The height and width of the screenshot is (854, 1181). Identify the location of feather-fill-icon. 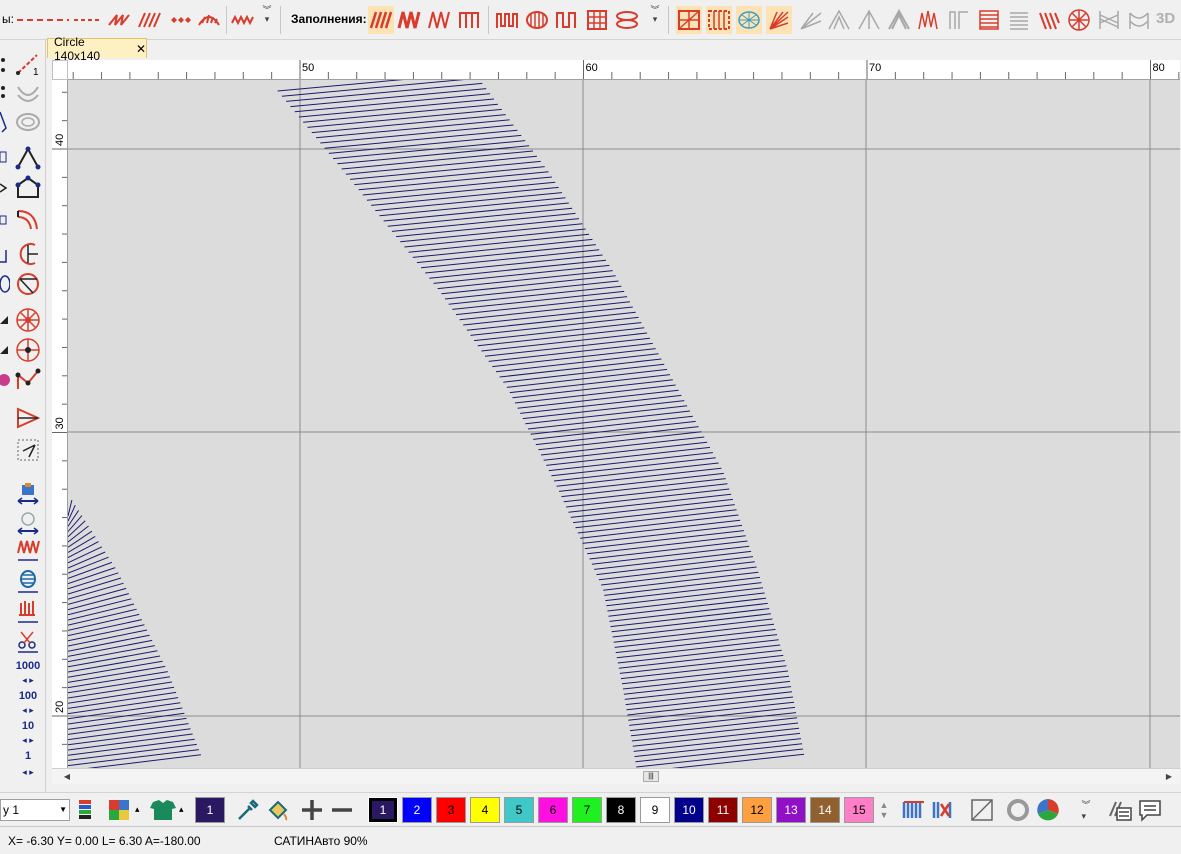
(1049, 20).